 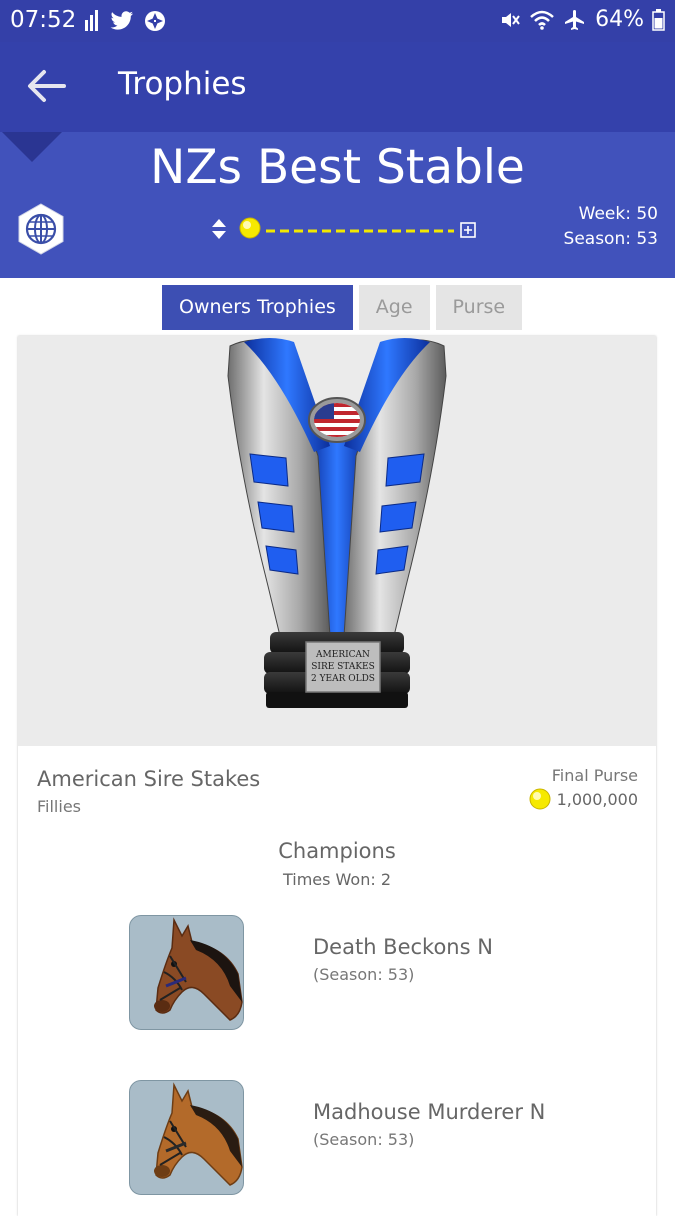 I want to click on status-left-icons, so click(x=125, y=21).